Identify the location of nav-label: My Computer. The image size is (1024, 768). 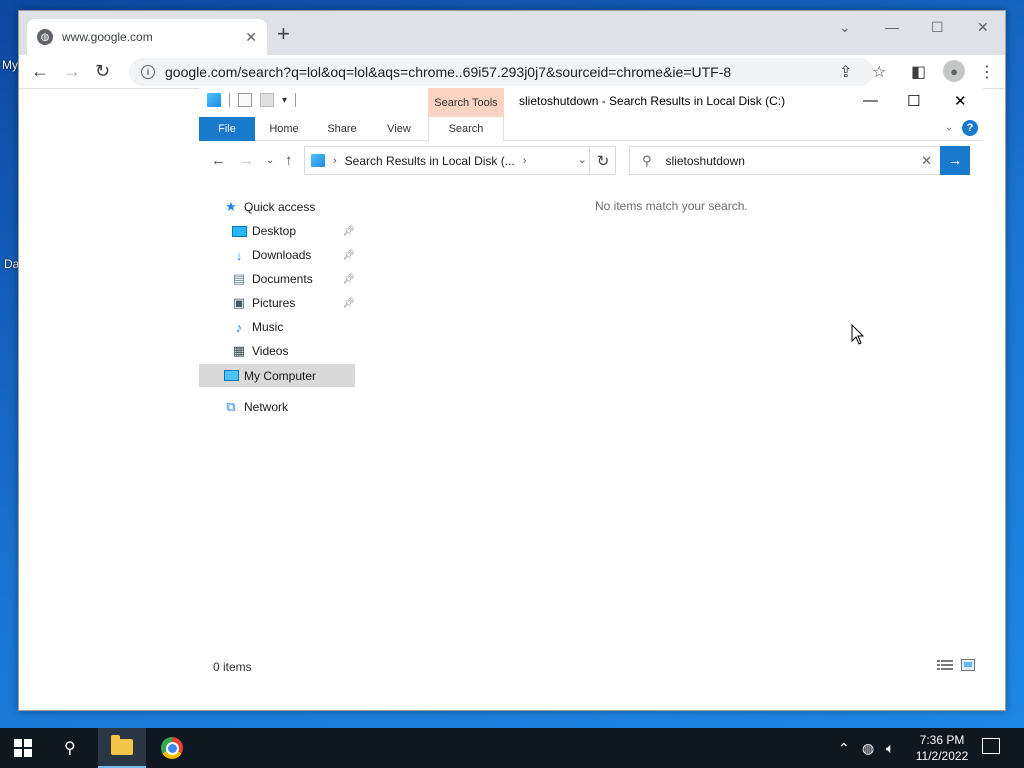
(280, 375).